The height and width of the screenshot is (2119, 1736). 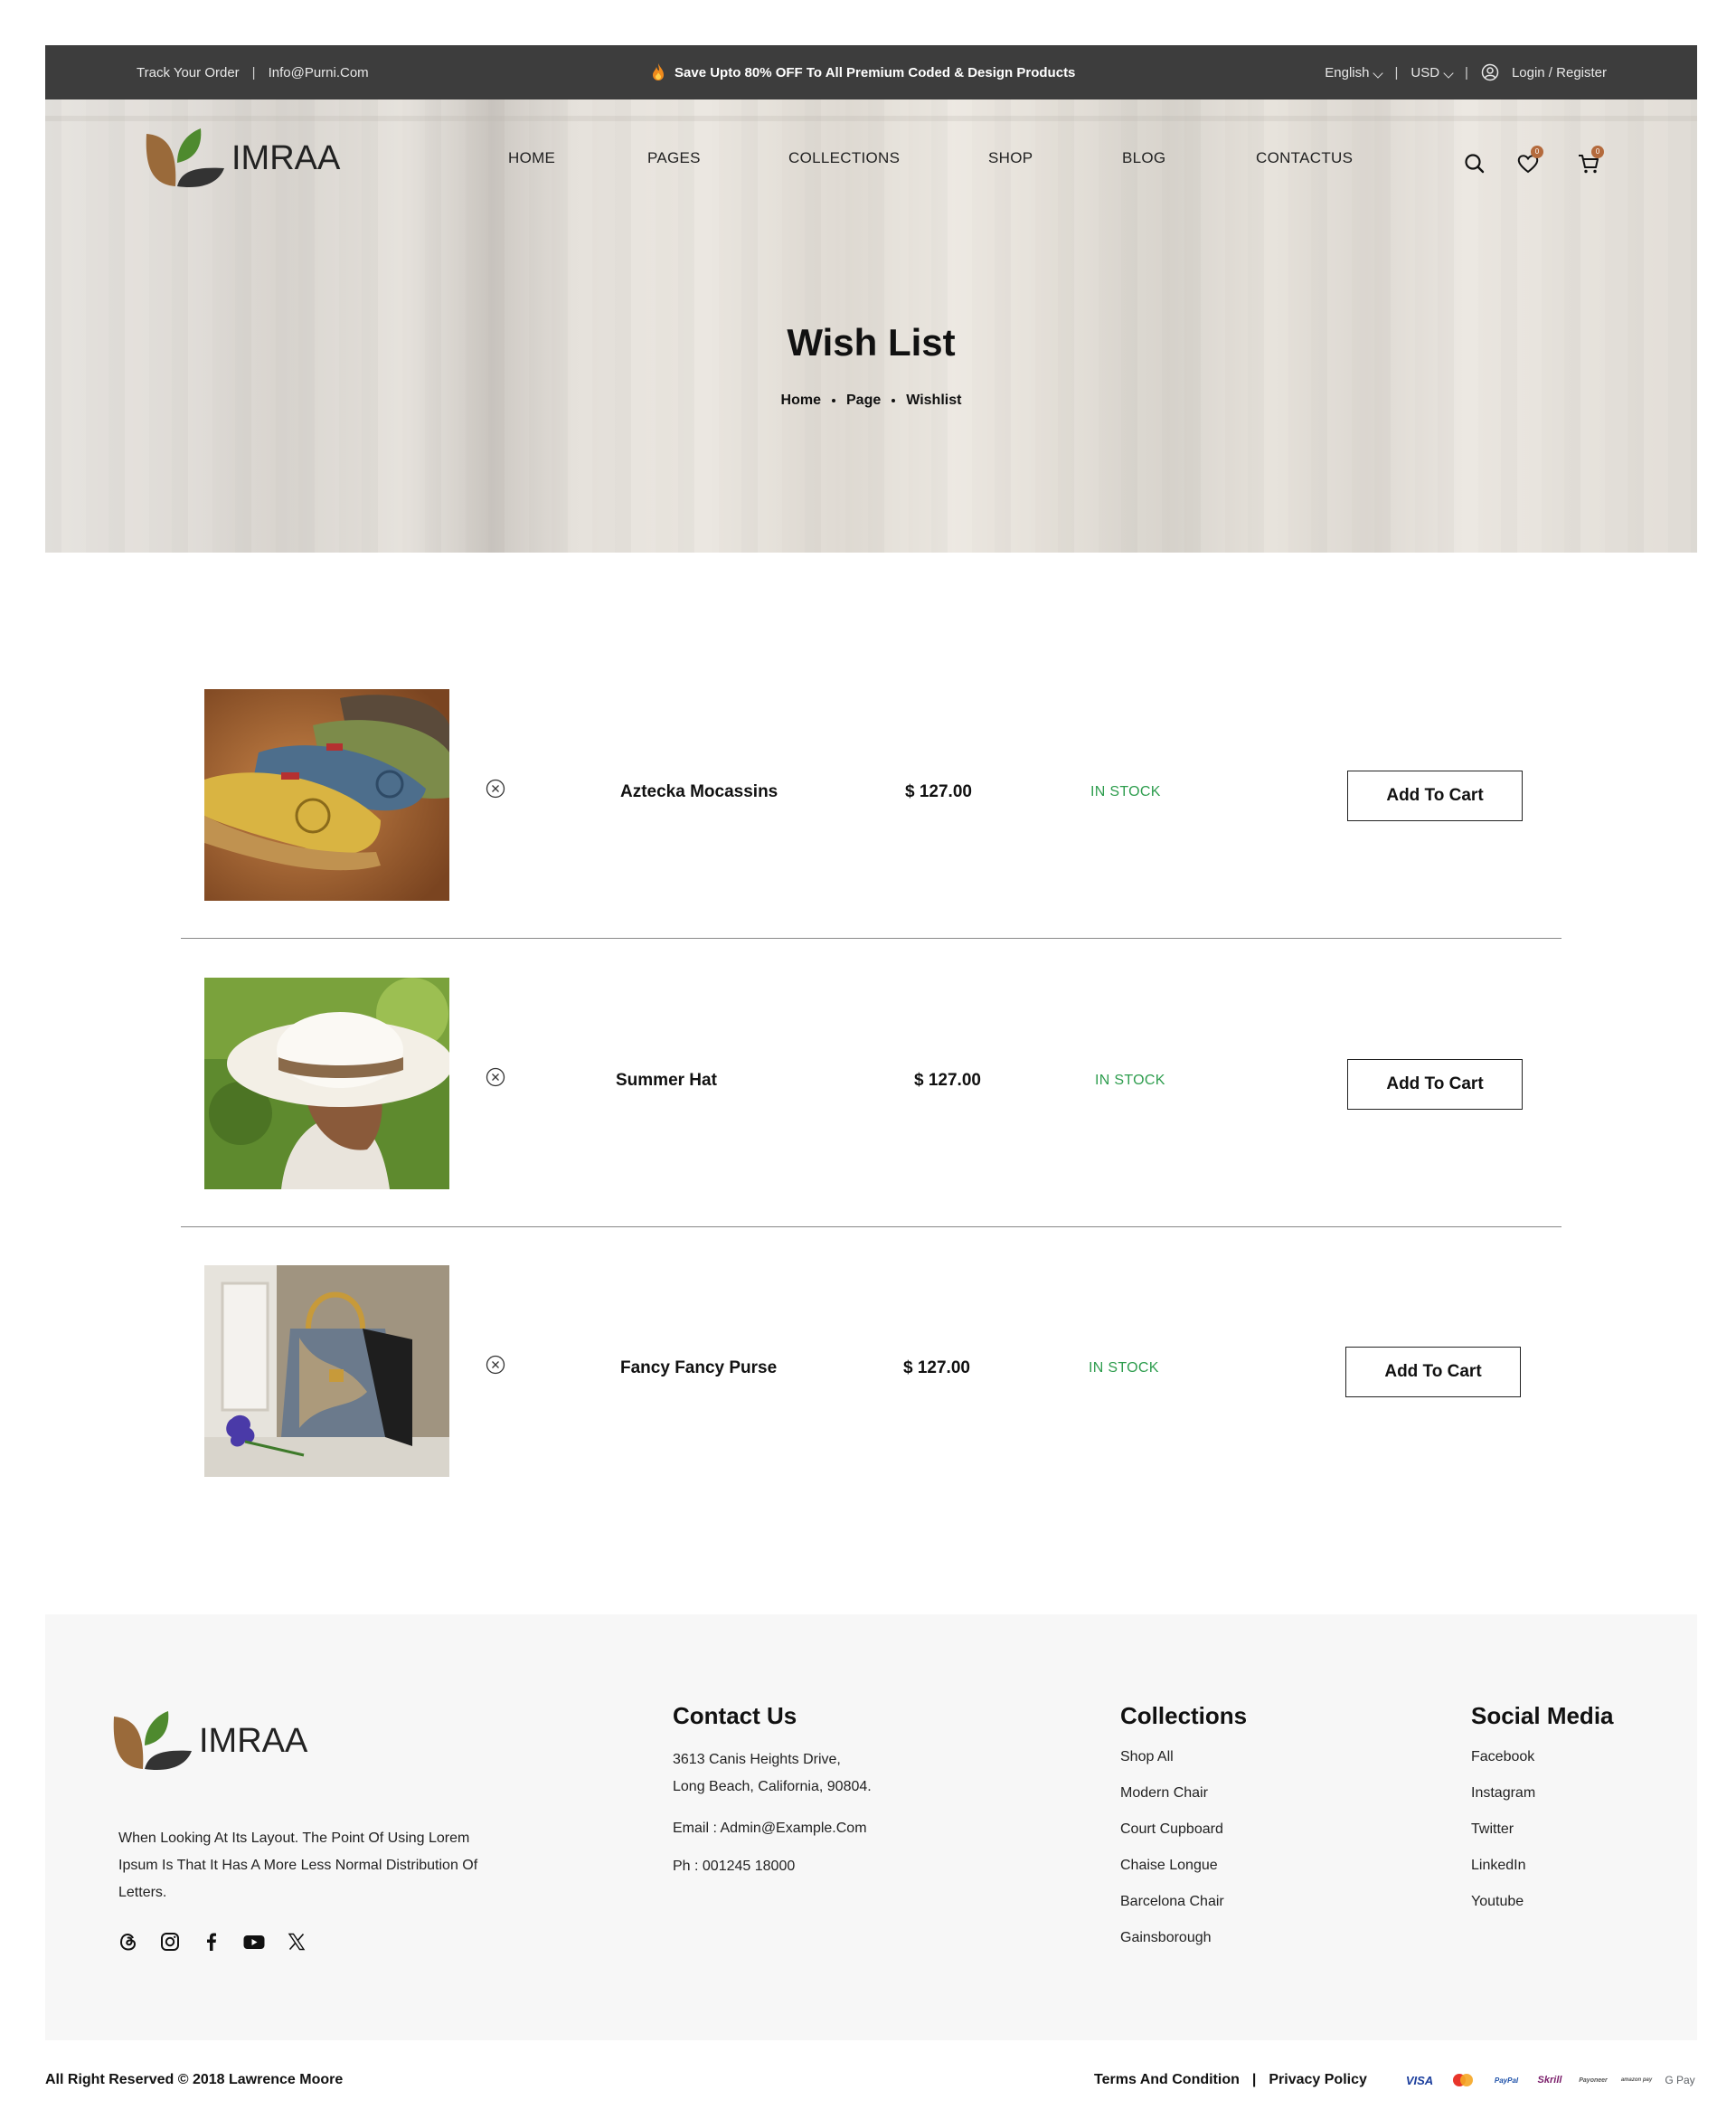 What do you see at coordinates (757, 1759) in the screenshot?
I see `contact-address-line-1: 3613 Canis Heights Drive,` at bounding box center [757, 1759].